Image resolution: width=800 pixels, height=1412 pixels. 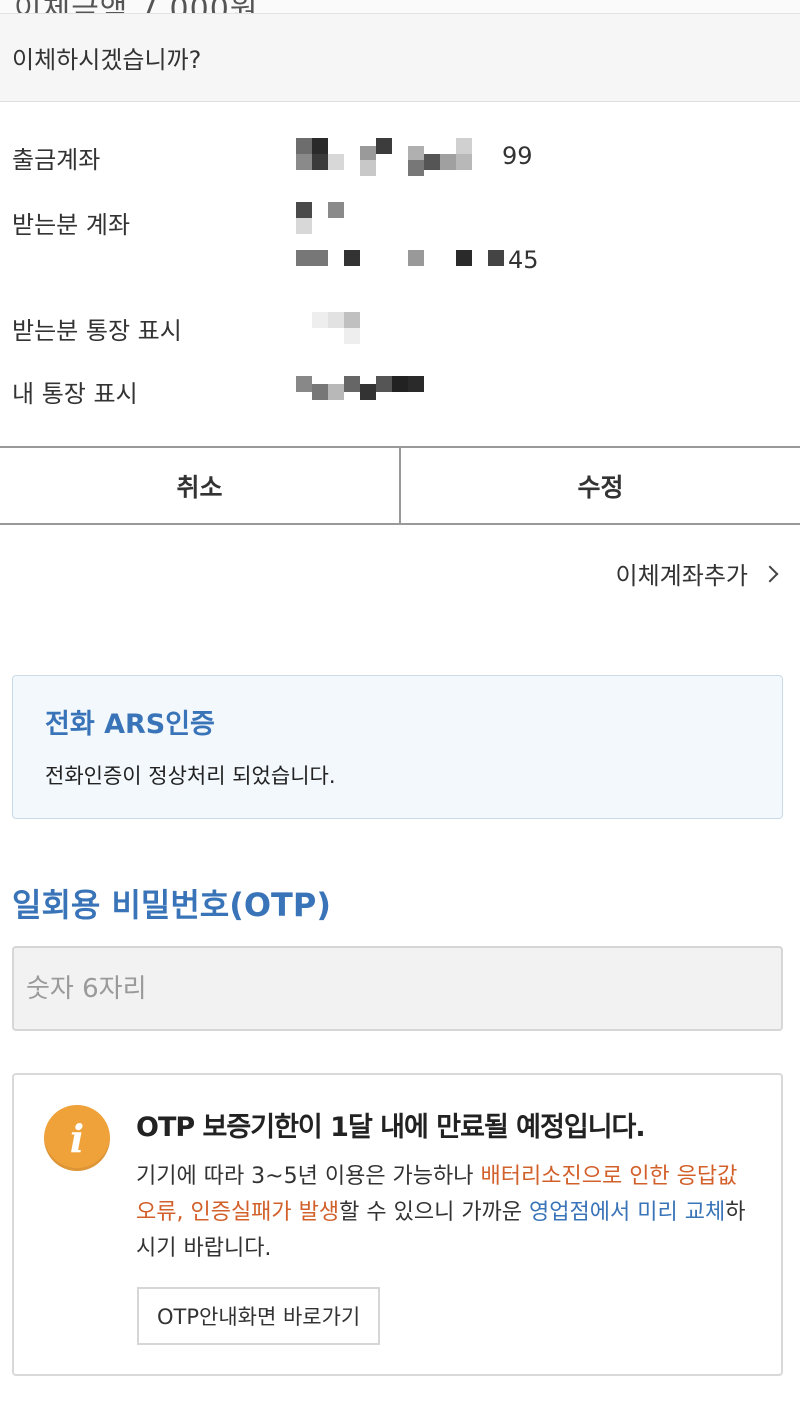 What do you see at coordinates (391, 1127) in the screenshot?
I see `notice-title: OTP 보증기한이 1달 내에 만료될 예정입니다.` at bounding box center [391, 1127].